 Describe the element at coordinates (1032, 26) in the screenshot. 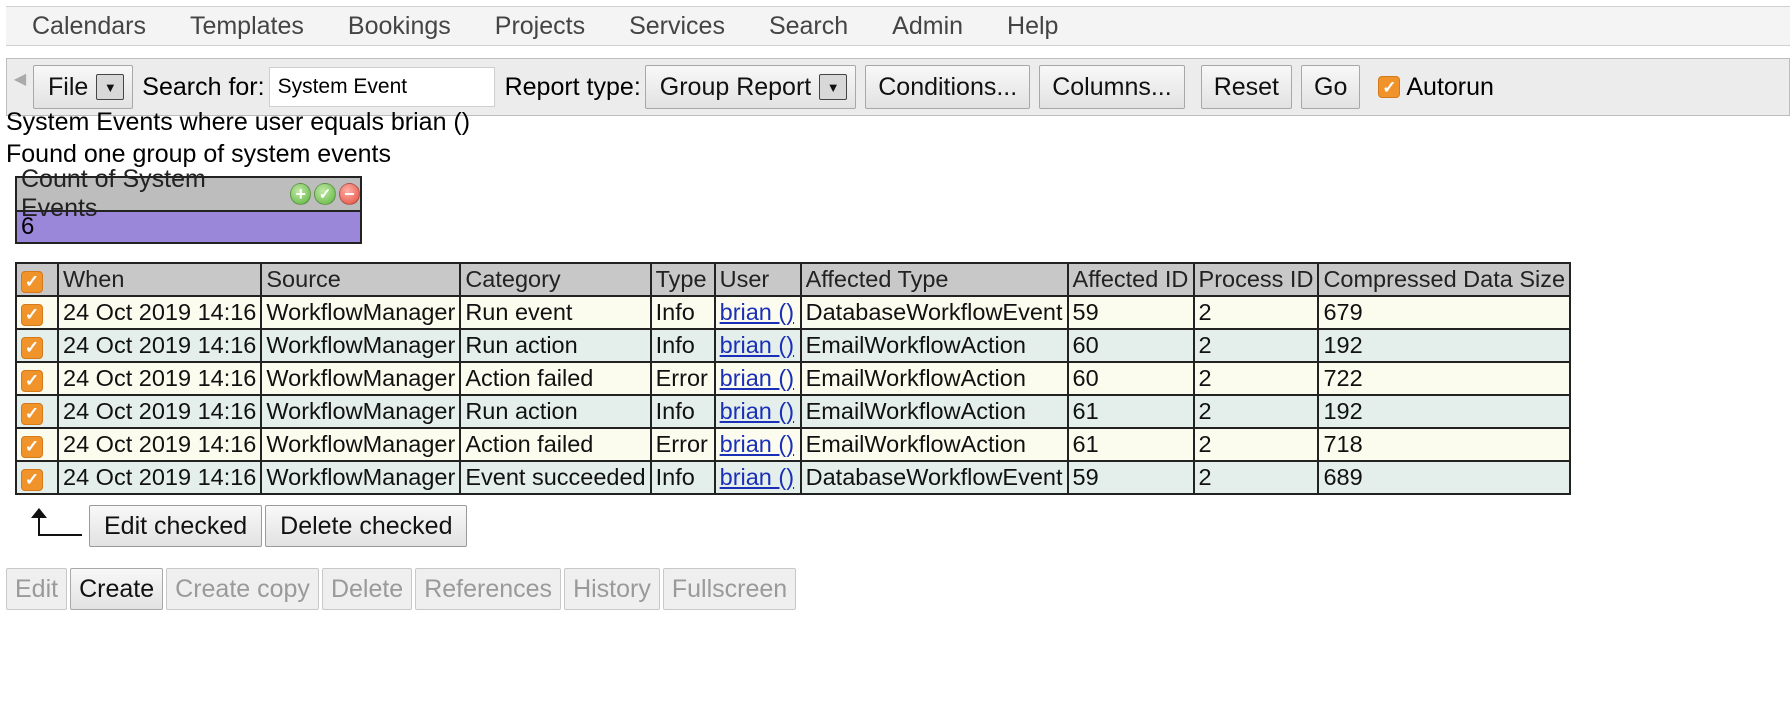

I see `menu-help: Help` at that location.